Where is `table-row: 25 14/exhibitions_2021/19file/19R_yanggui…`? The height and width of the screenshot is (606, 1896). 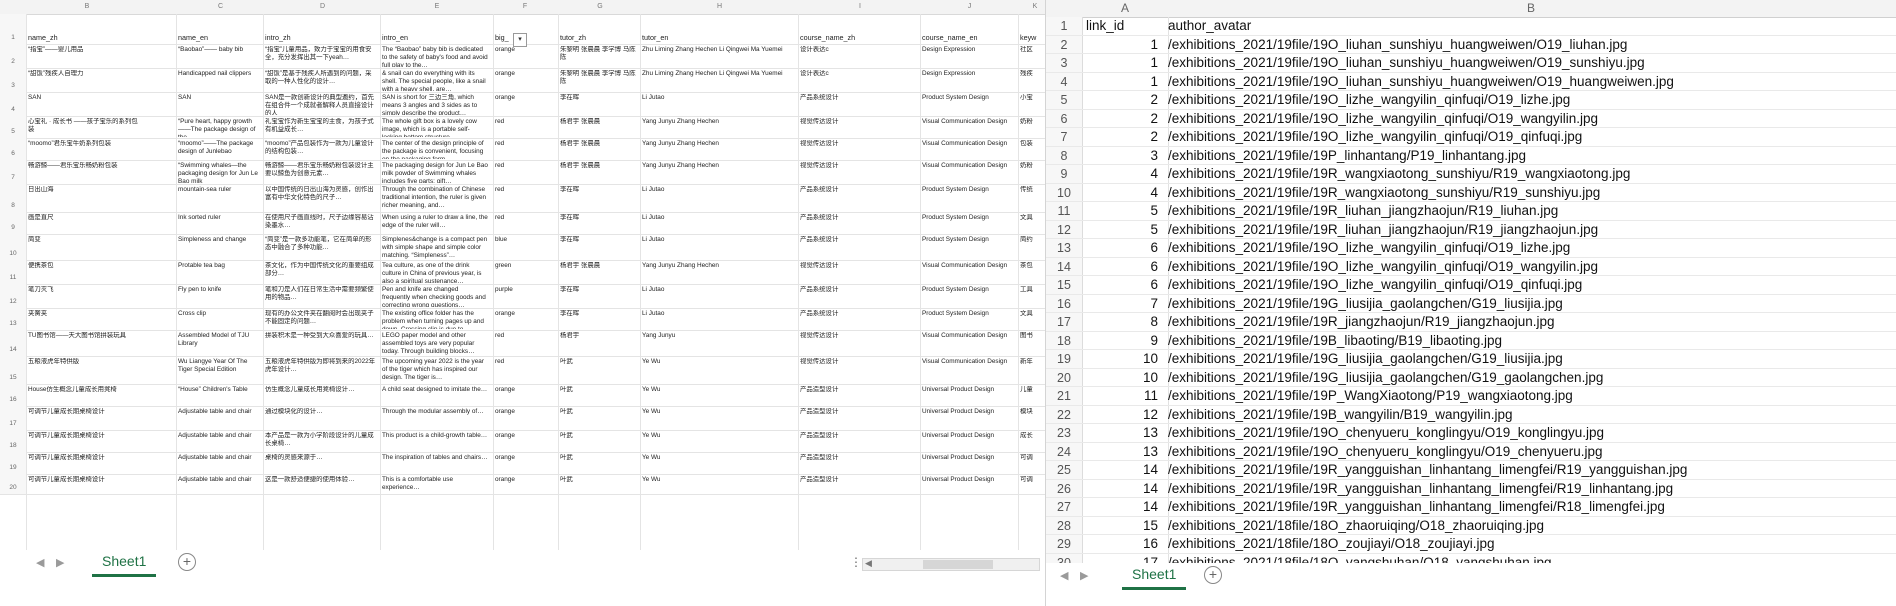
table-row: 25 14/exhibitions_2021/19file/19R_yanggui… is located at coordinates (1471, 470).